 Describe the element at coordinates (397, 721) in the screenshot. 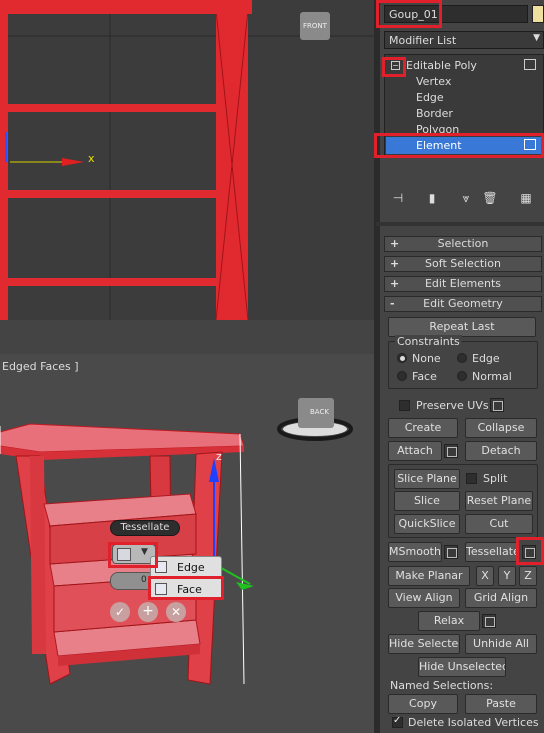

I see `delete-isolated-checkbox` at that location.